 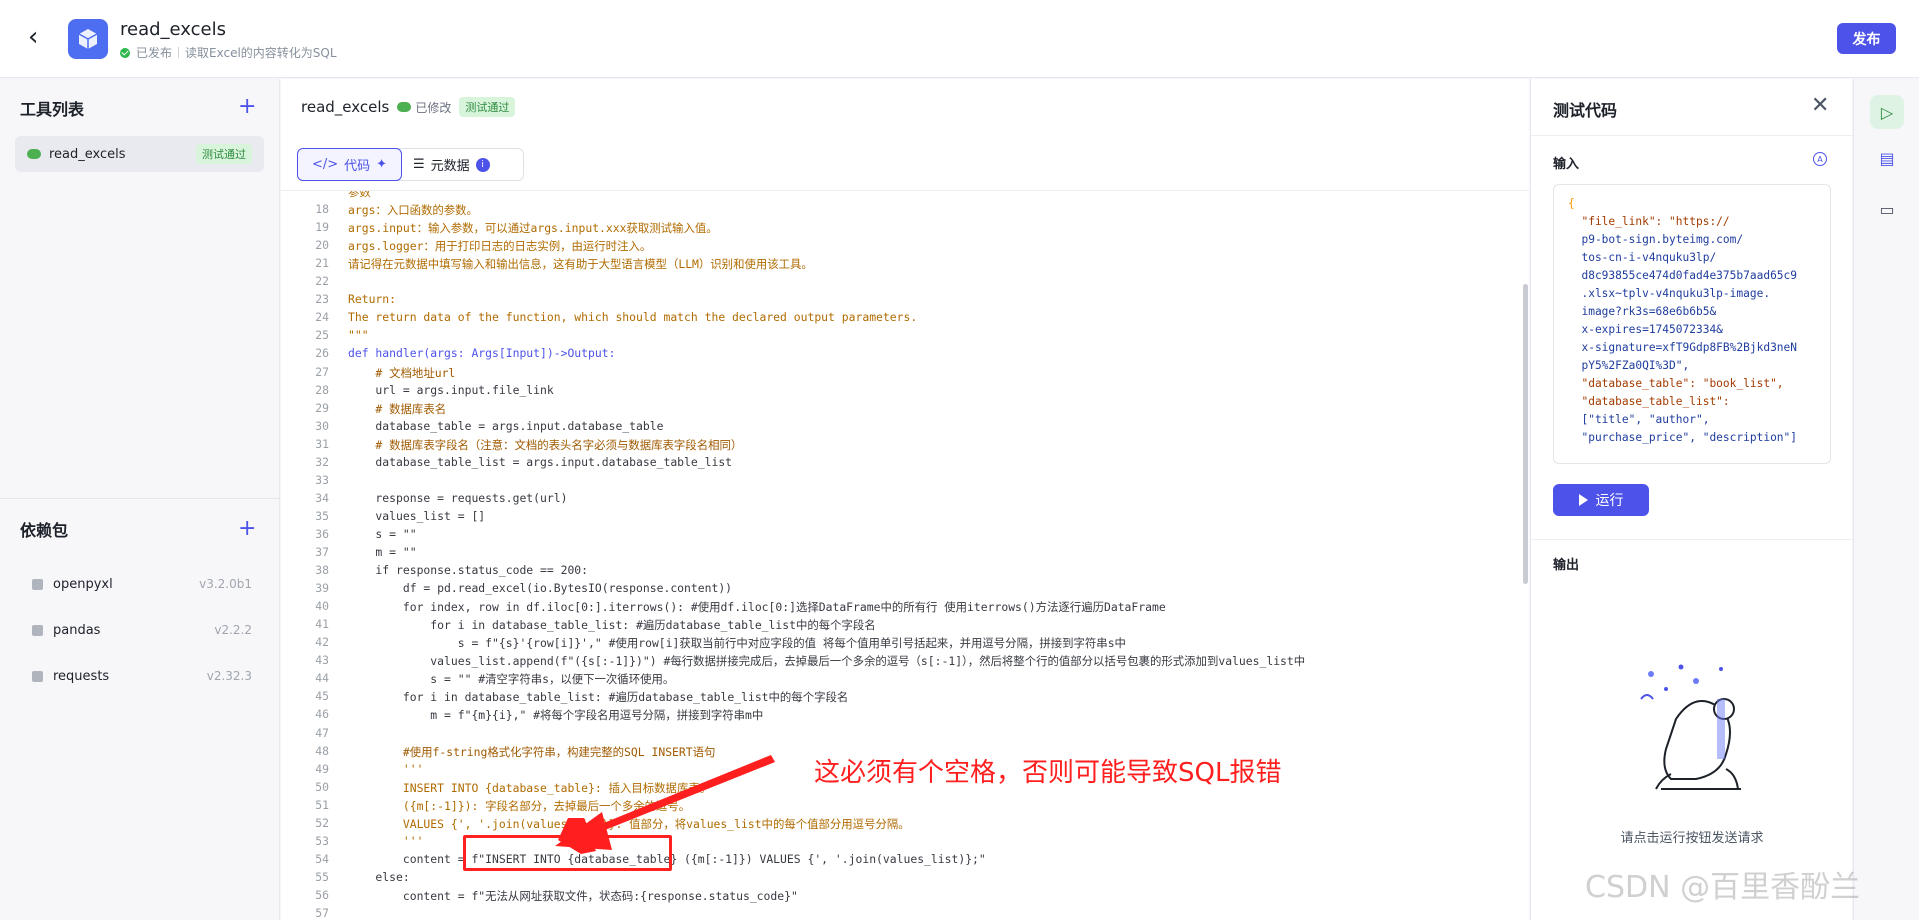 I want to click on code-line: s = "", so click(x=382, y=533).